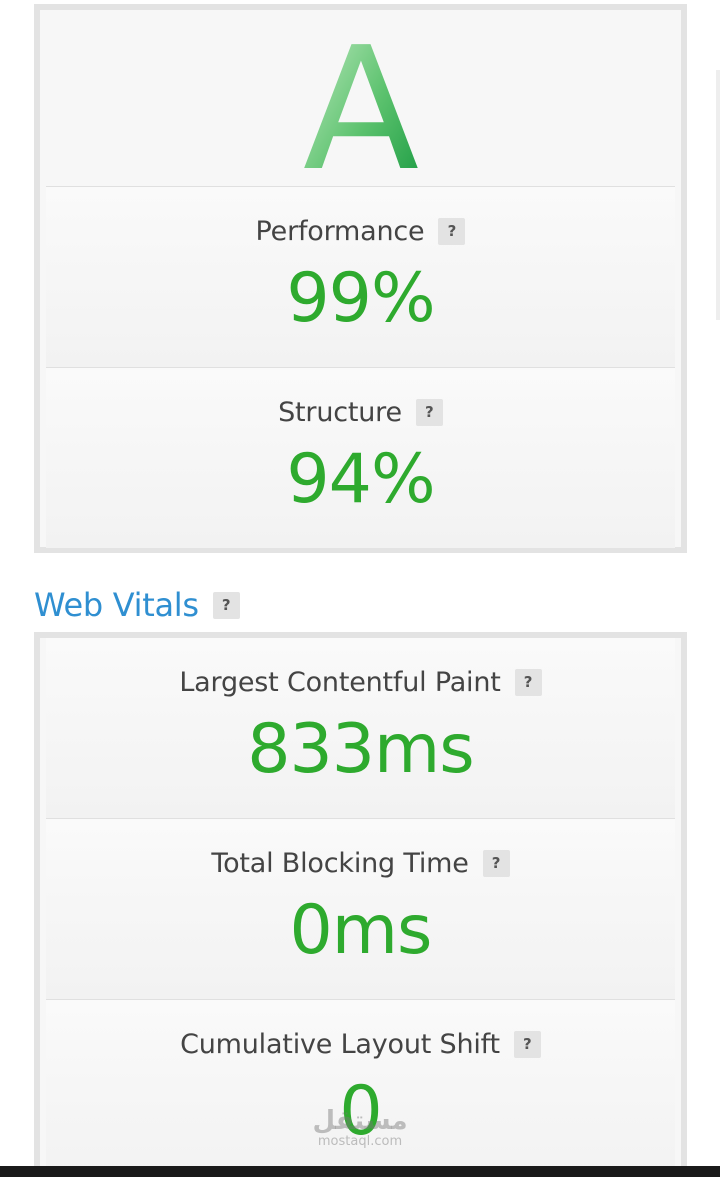  Describe the element at coordinates (340, 1044) in the screenshot. I see `metric-label: Cumulative Layout Shift` at that location.